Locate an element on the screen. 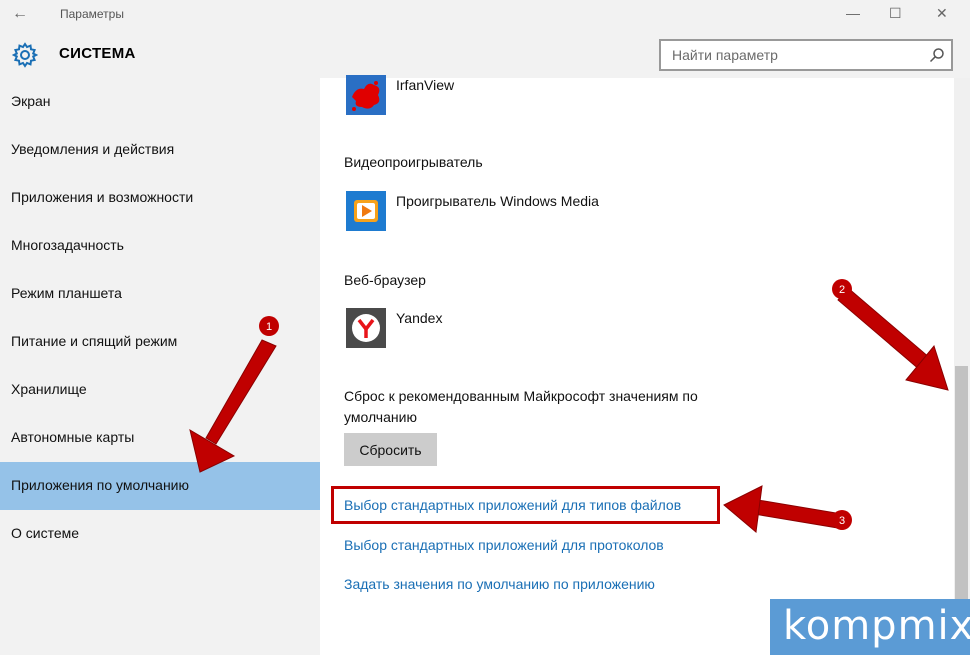 The height and width of the screenshot is (655, 970). badge-3-label: 3 is located at coordinates (842, 521).